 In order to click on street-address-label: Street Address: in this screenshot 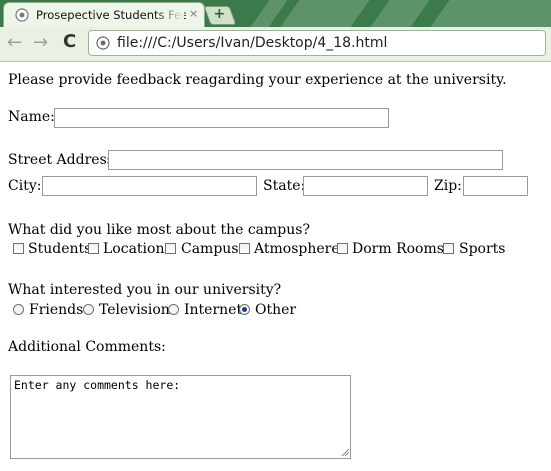, I will do `click(63, 160)`.